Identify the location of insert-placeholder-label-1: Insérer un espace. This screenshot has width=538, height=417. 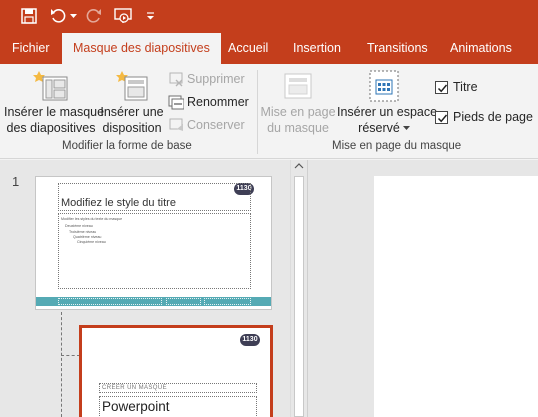
(387, 112).